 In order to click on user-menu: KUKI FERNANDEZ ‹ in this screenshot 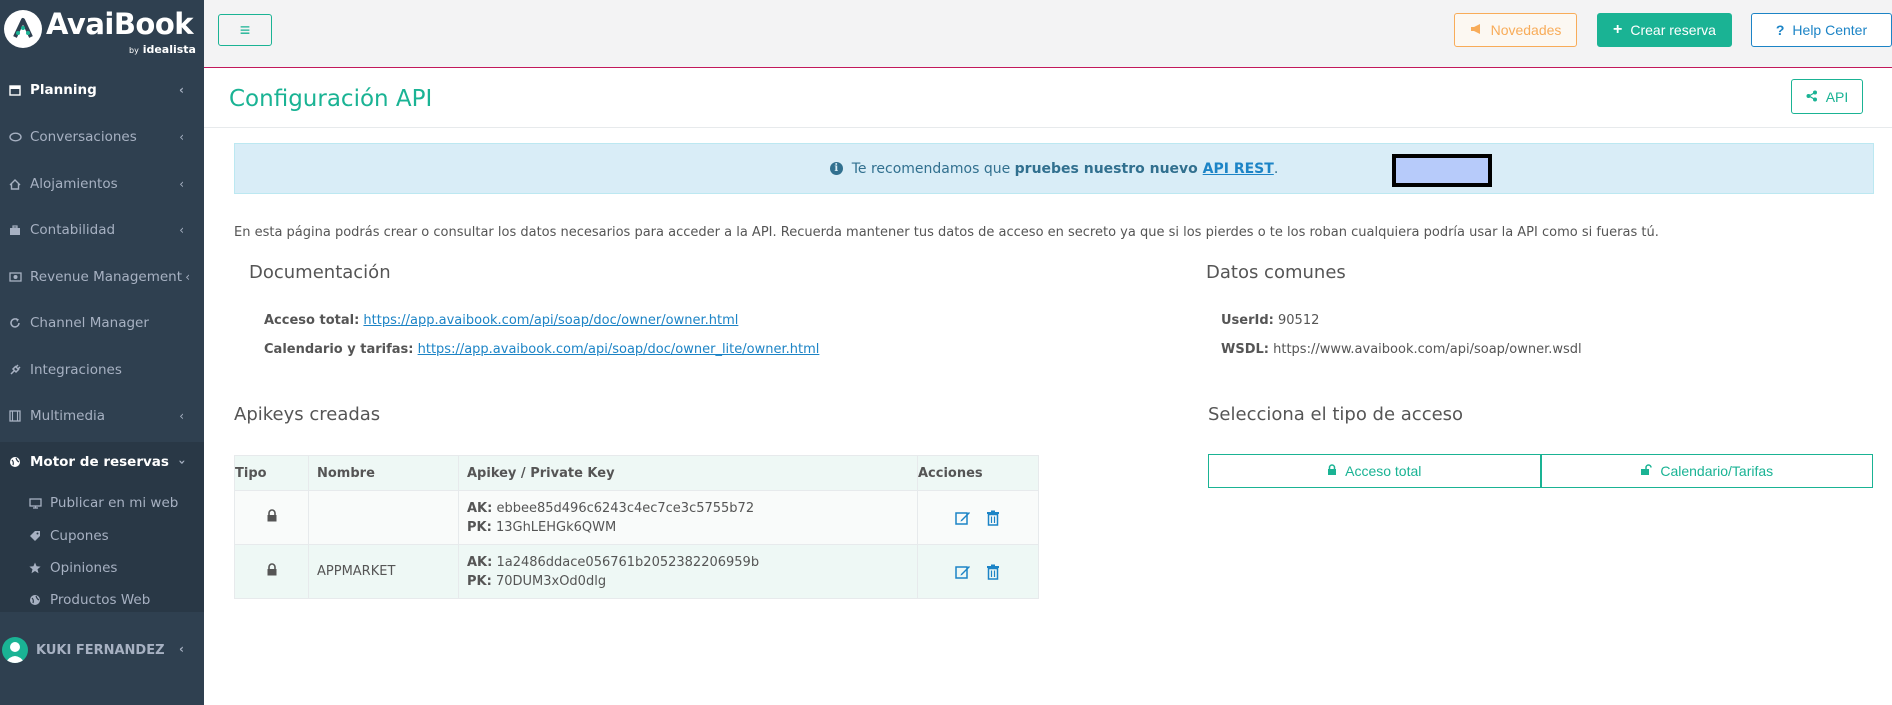, I will do `click(102, 650)`.